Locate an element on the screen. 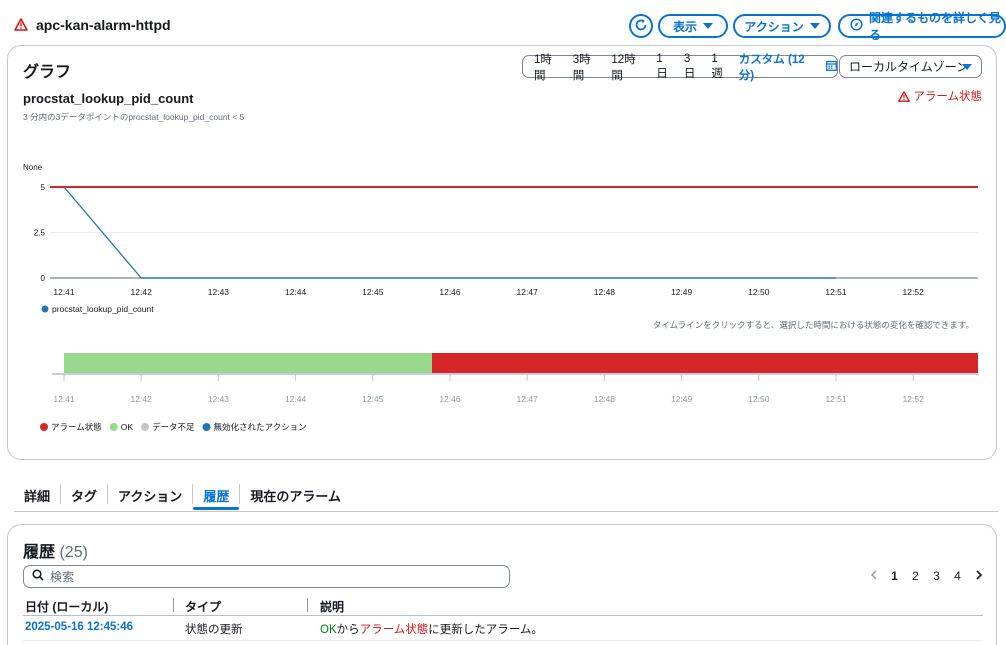 The height and width of the screenshot is (645, 1006). timeline-tick-label: 12:44 is located at coordinates (296, 399).